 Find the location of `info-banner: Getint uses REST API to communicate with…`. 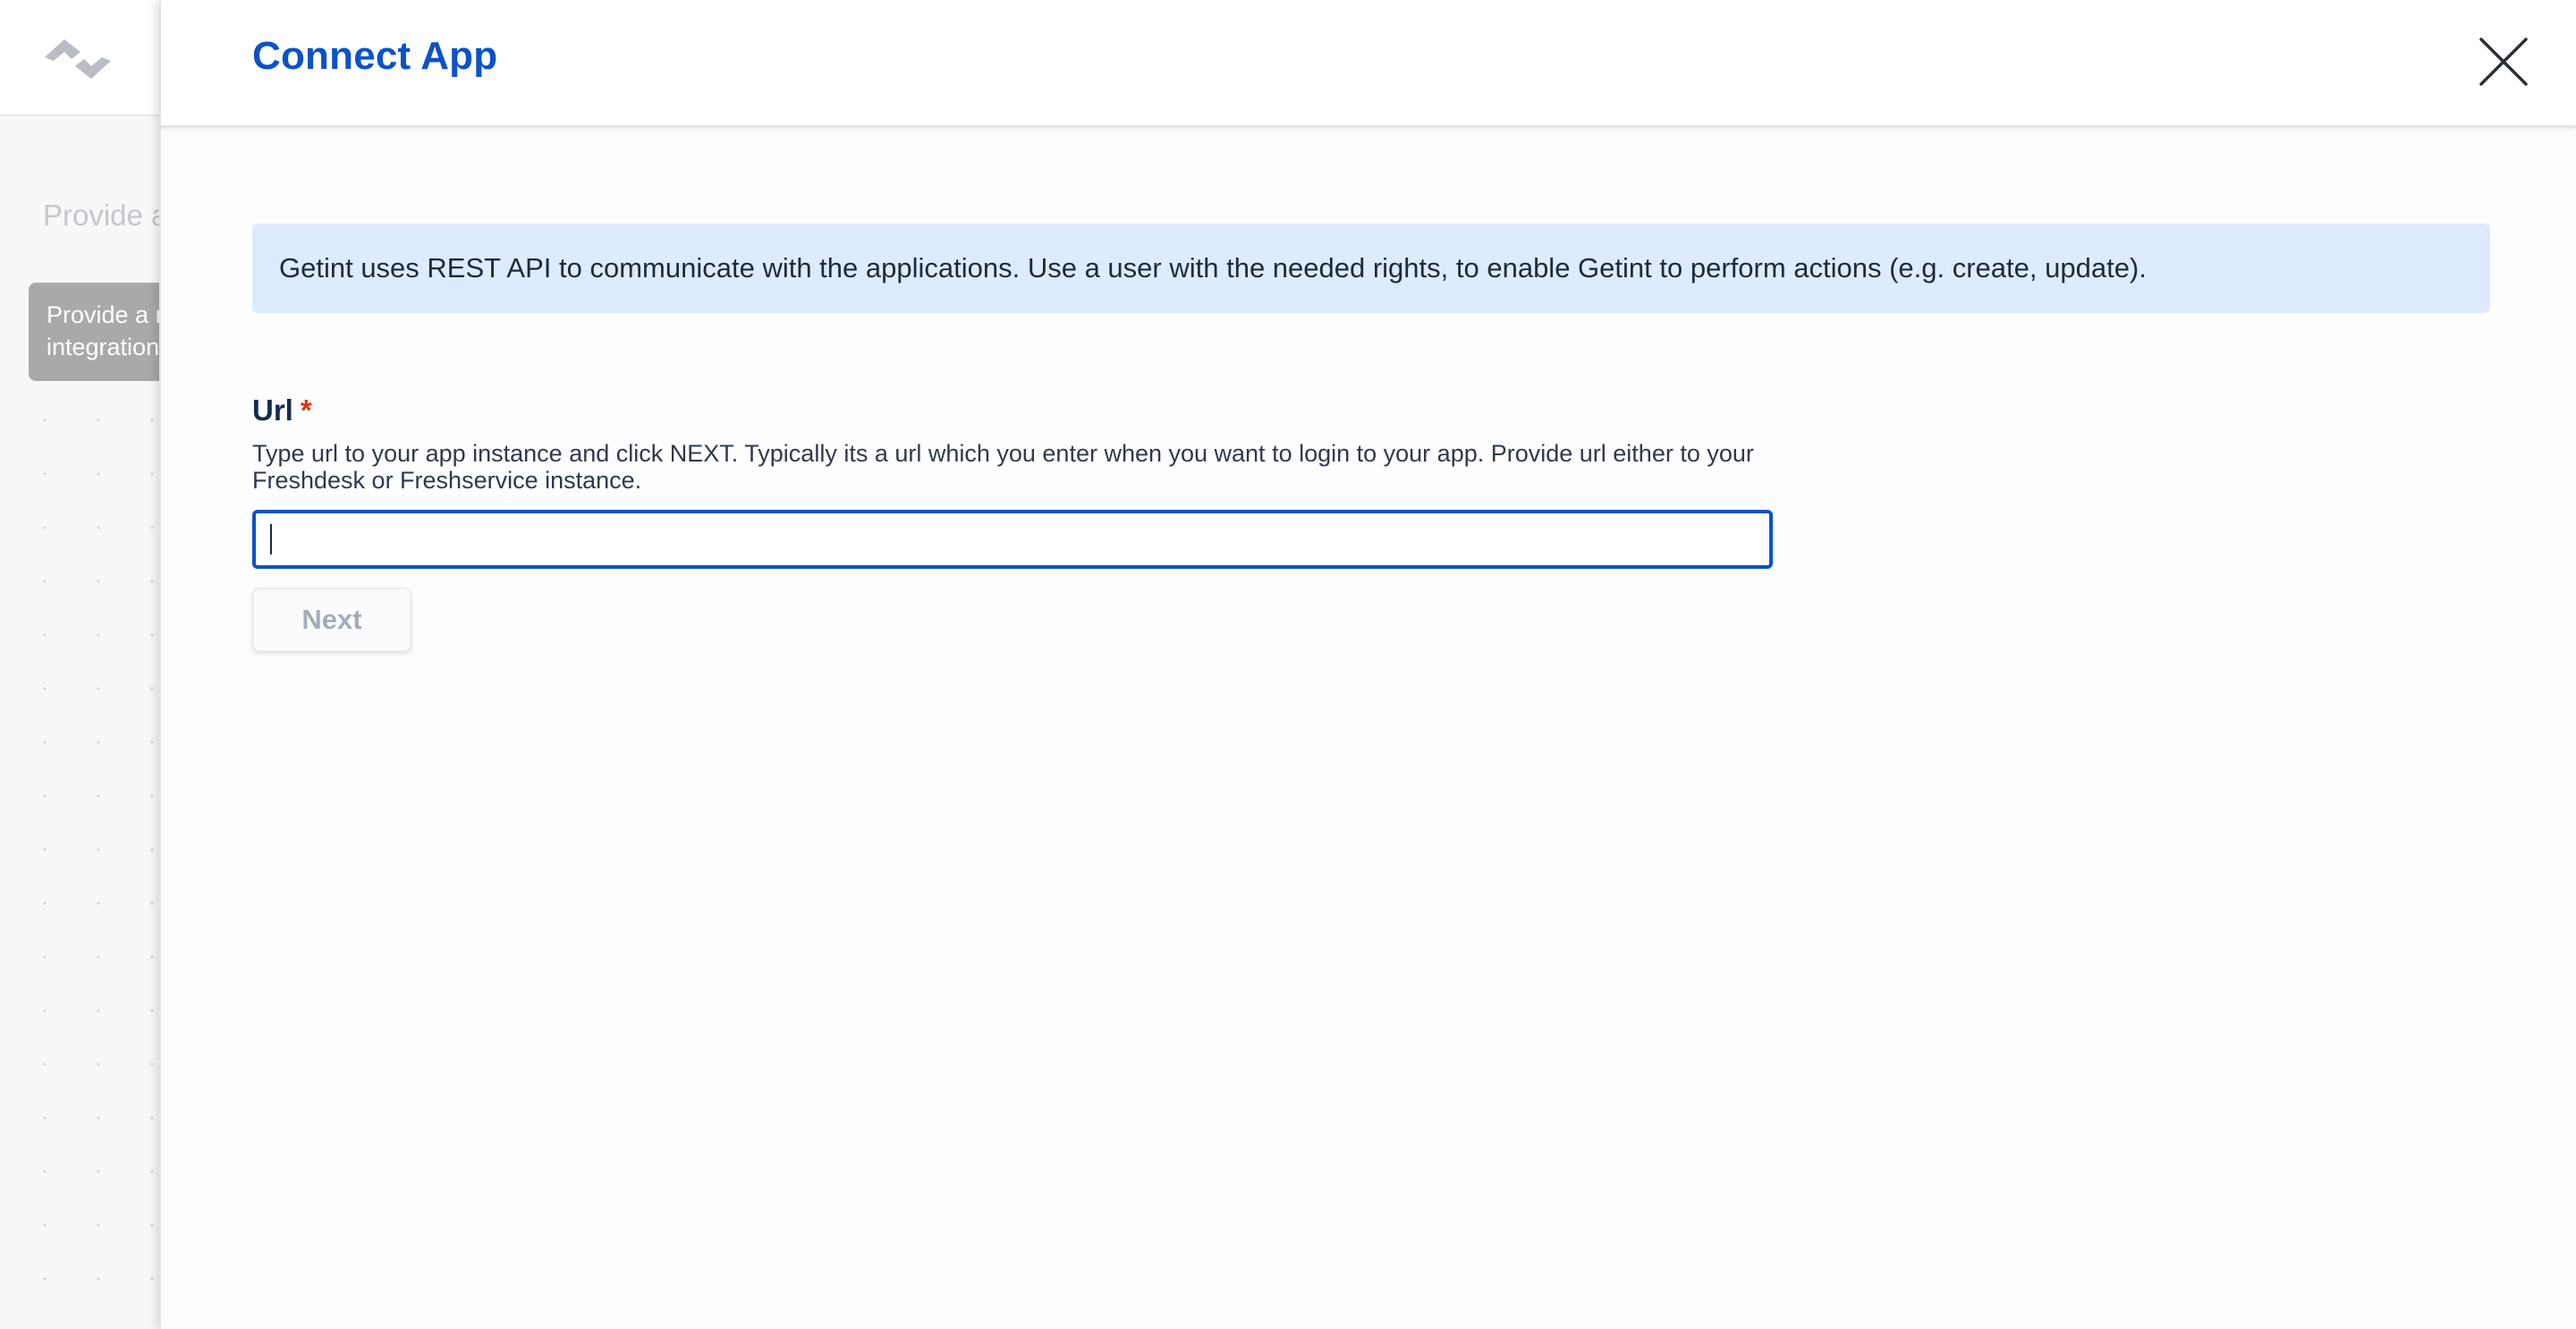

info-banner: Getint uses REST API to communicate with… is located at coordinates (1371, 268).